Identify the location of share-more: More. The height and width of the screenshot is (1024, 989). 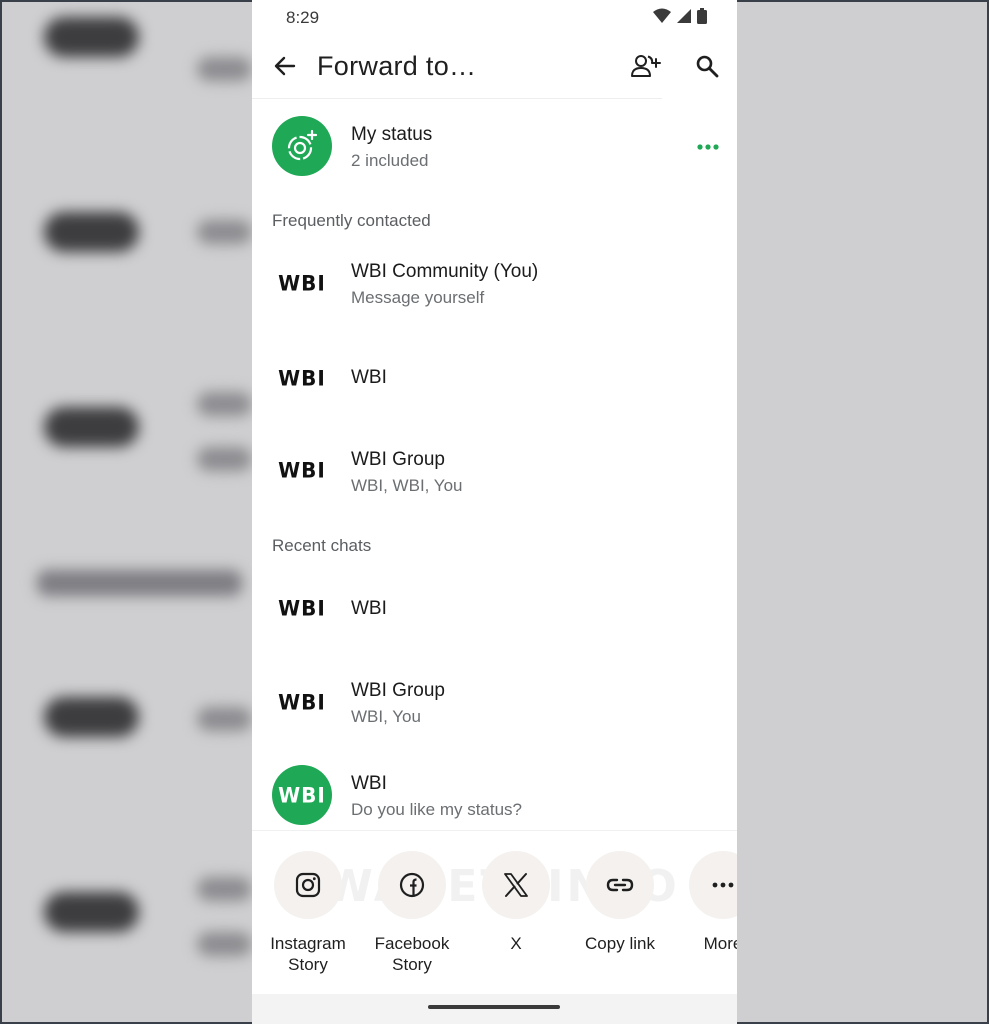
(705, 902).